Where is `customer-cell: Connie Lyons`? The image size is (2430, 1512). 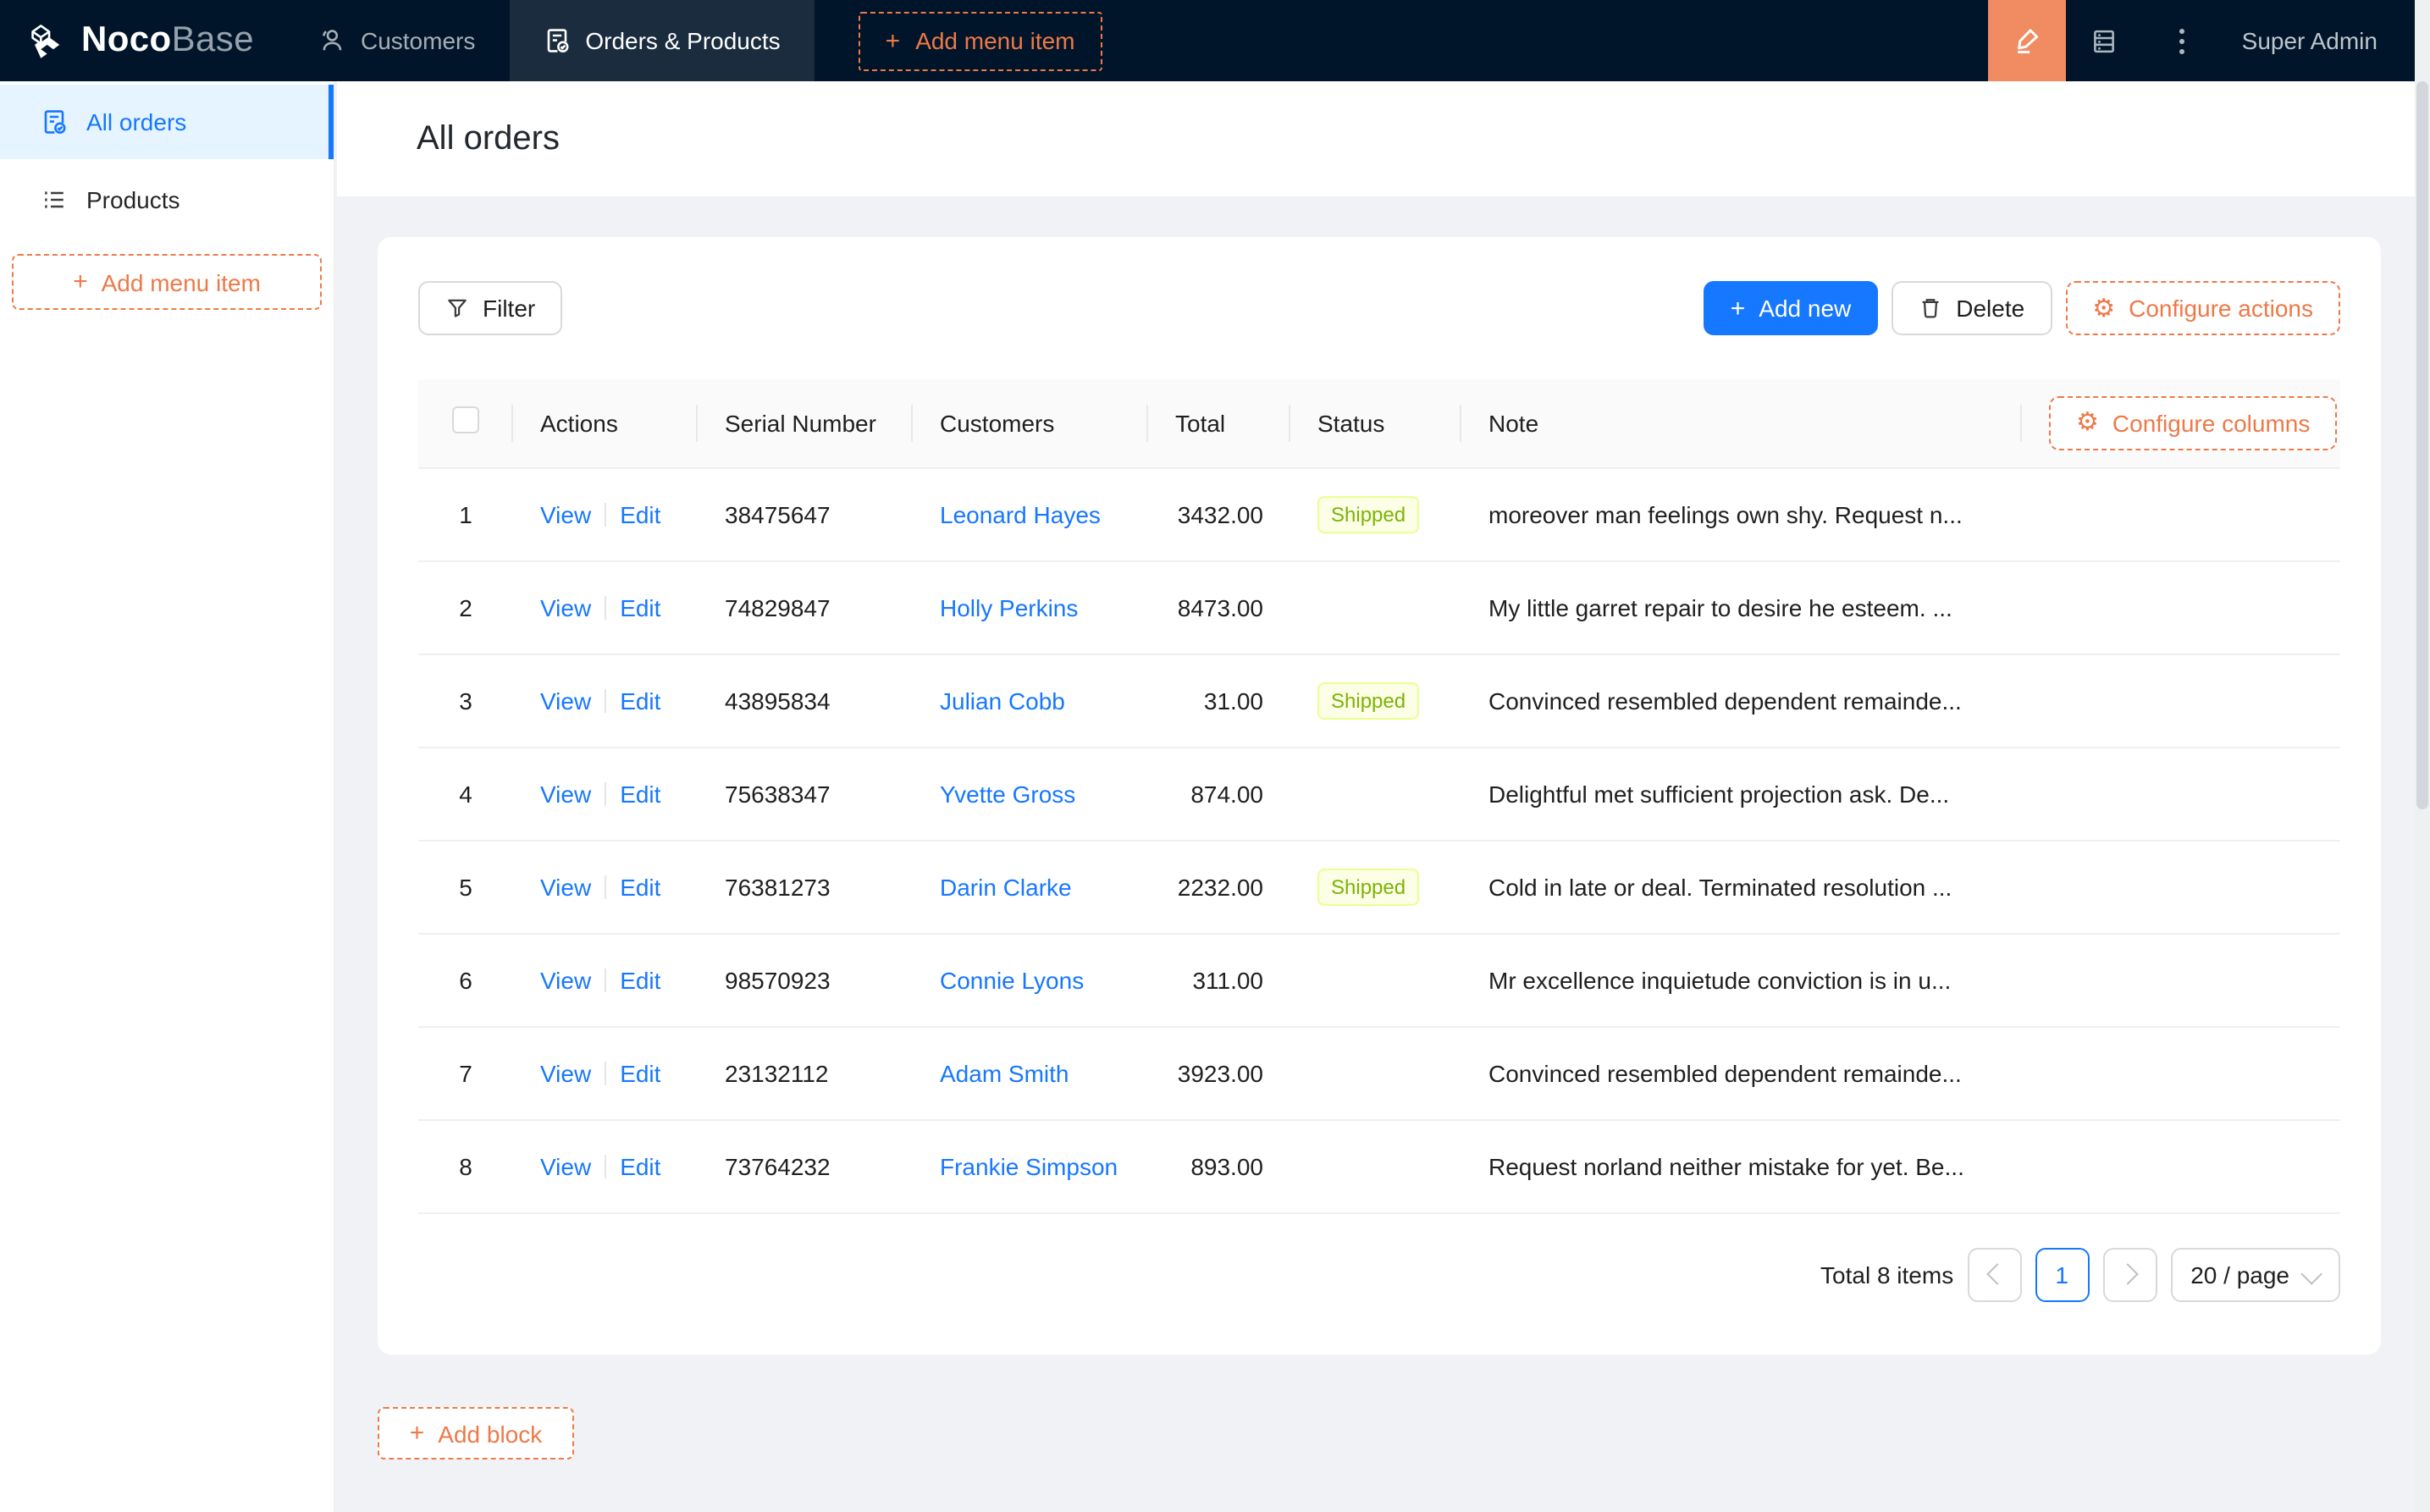 customer-cell: Connie Lyons is located at coordinates (1030, 980).